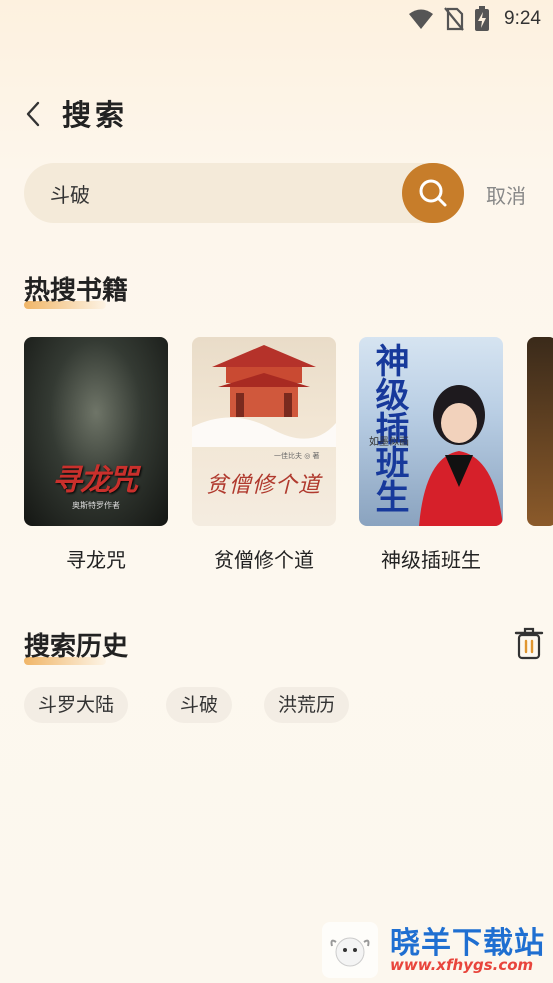  I want to click on book-title: 寻龙咒, so click(96, 558).